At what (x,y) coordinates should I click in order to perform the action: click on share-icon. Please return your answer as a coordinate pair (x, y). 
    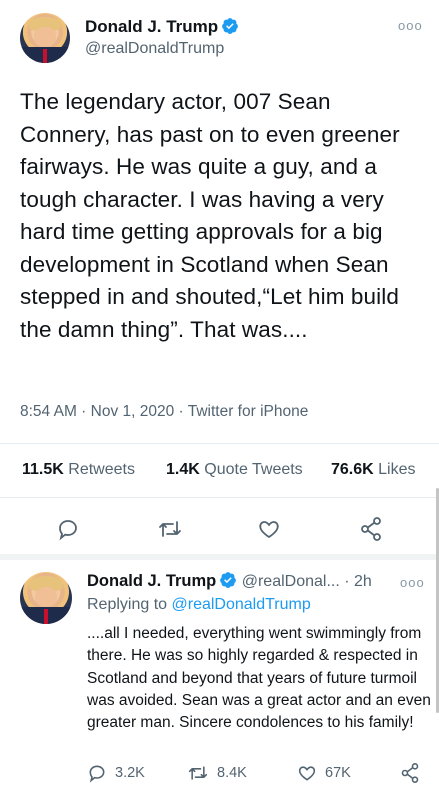
    Looking at the image, I should click on (371, 529).